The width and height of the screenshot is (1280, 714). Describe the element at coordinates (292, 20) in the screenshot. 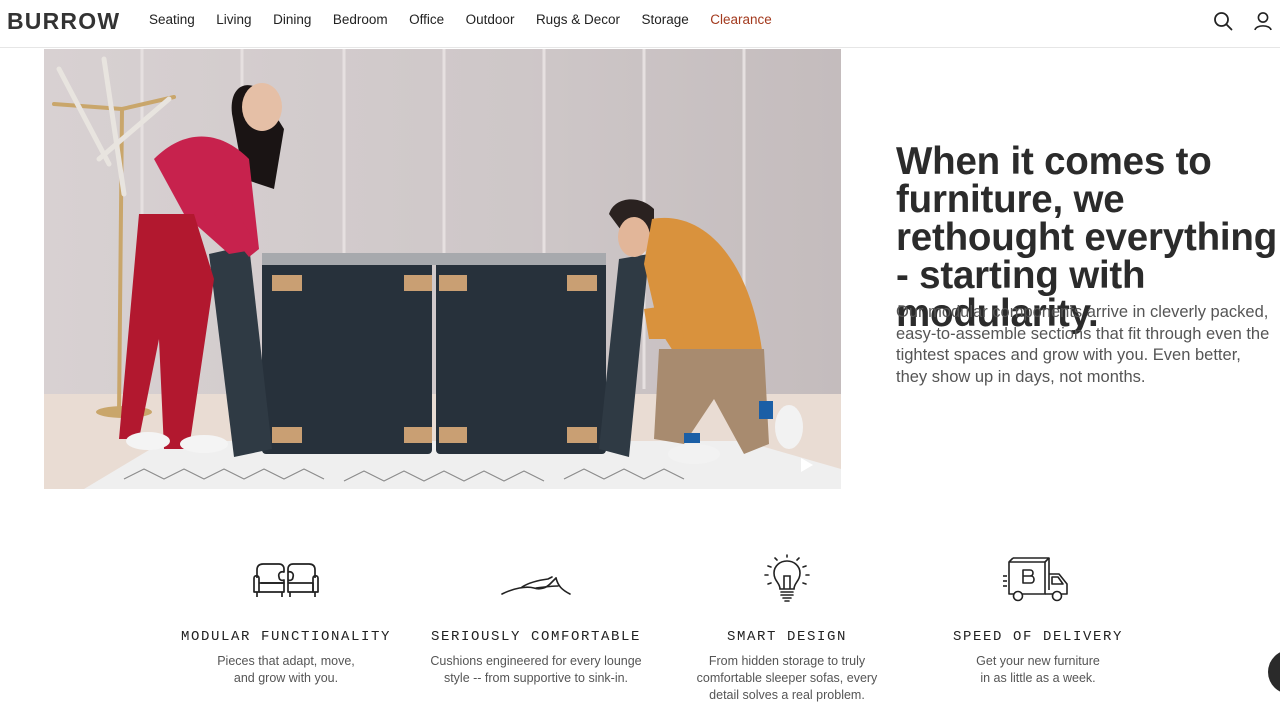

I see `nav-dining: Dining` at that location.